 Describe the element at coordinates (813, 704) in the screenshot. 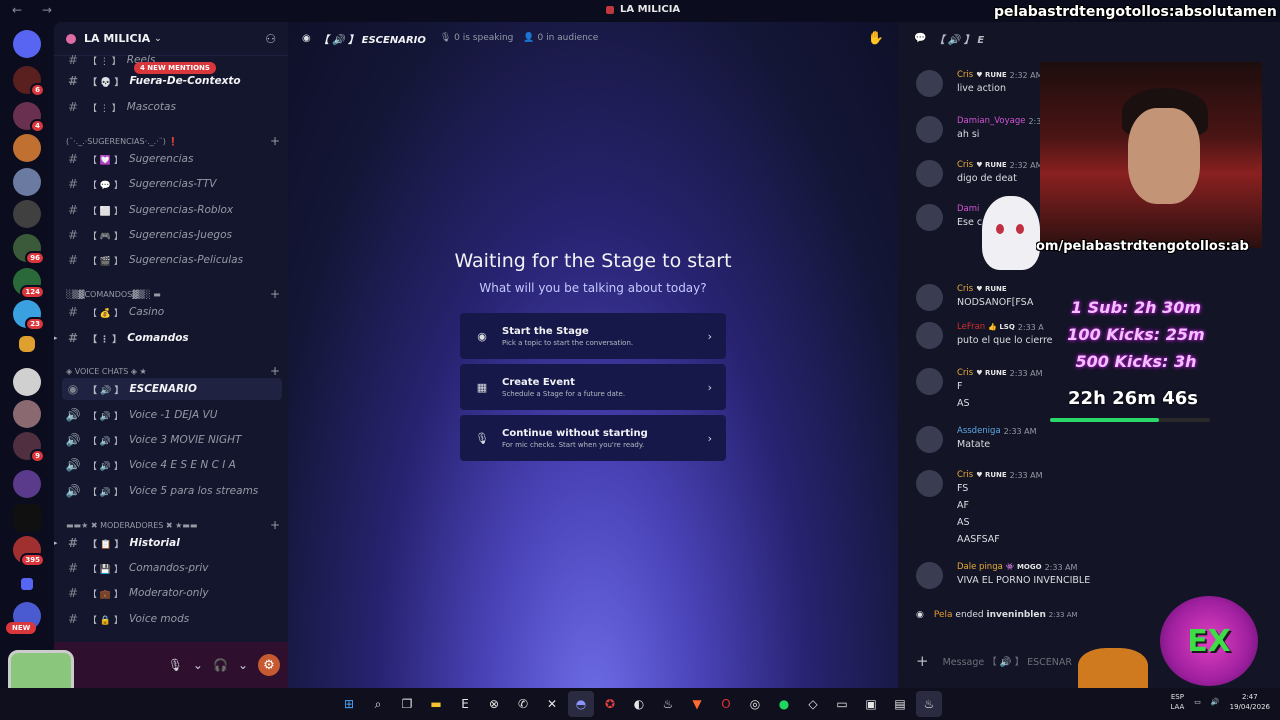

I see `app-icon: ◇` at that location.